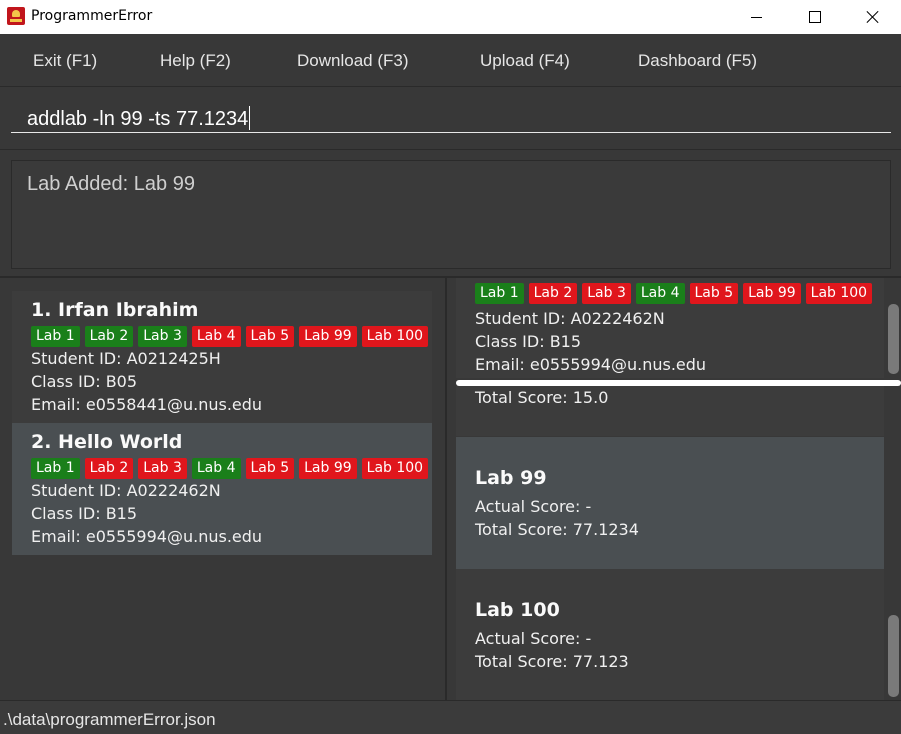  What do you see at coordinates (353, 61) in the screenshot?
I see `menu-download: Download (F3)` at bounding box center [353, 61].